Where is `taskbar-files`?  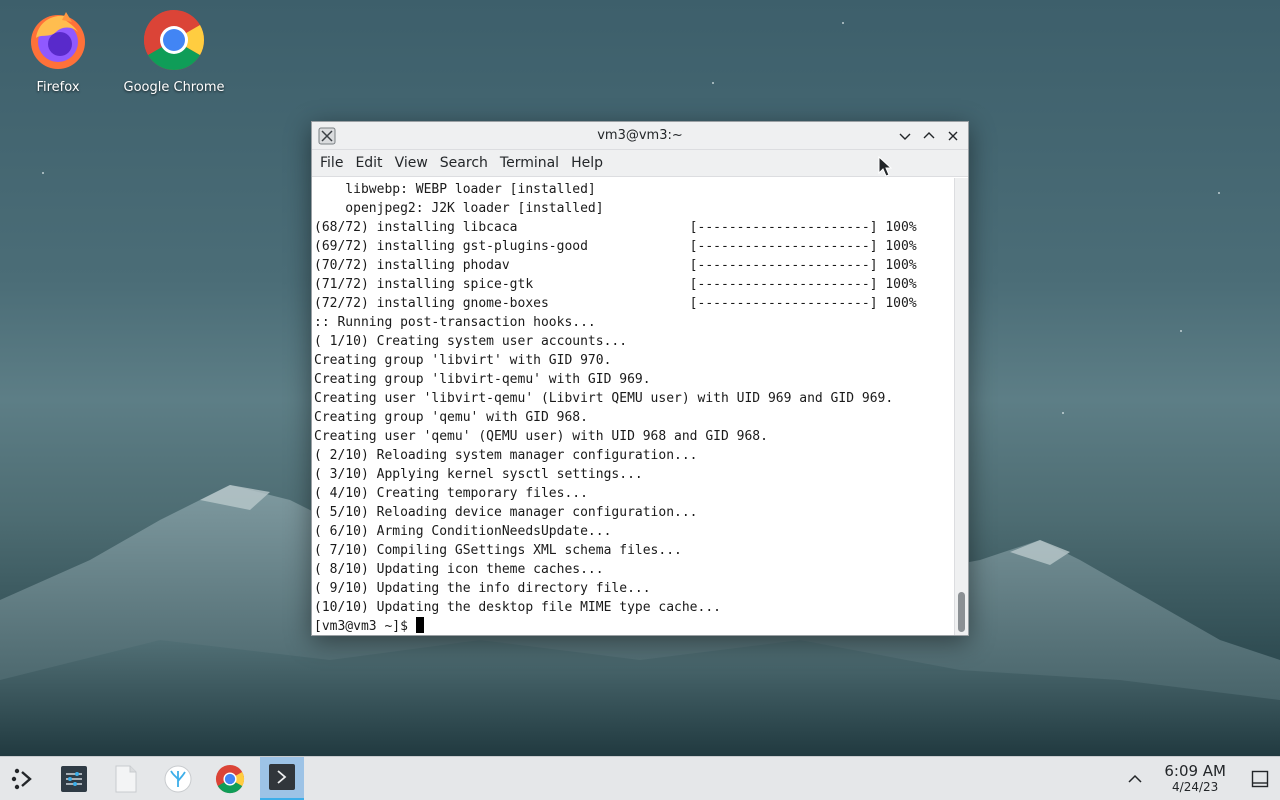 taskbar-files is located at coordinates (126, 778).